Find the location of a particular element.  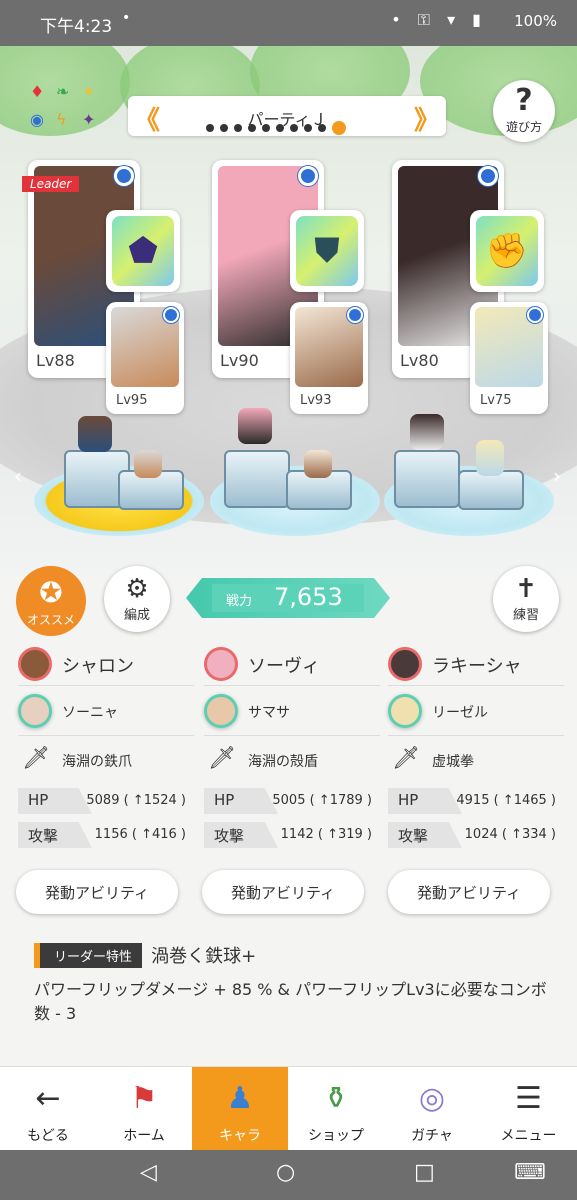

ability-button-1: 発動アビリティ is located at coordinates (97, 892).